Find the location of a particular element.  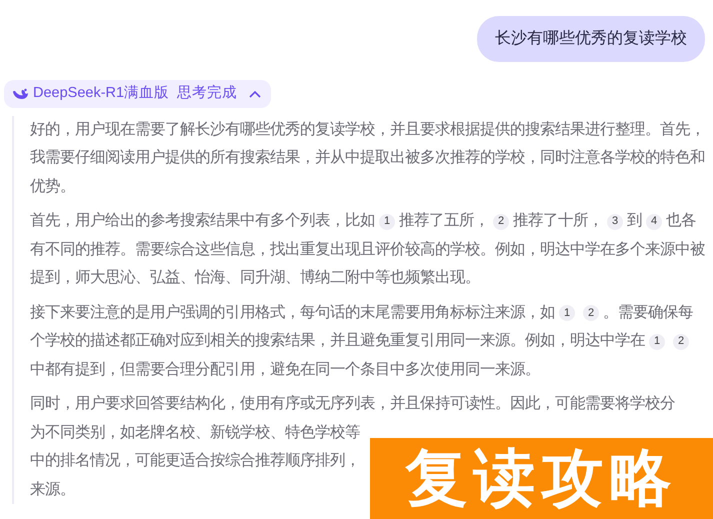

thinking-paragraph: 好的，用户现在需要了解长沙有哪些优秀的复读学校，并且要求根据提供的搜索结果进行整理。首先，我需要仔细阅读用户提供的所有搜索结果，并从中提取出被多次推荐的学校，同时注意各学校的特色和优势。 is located at coordinates (367, 158).